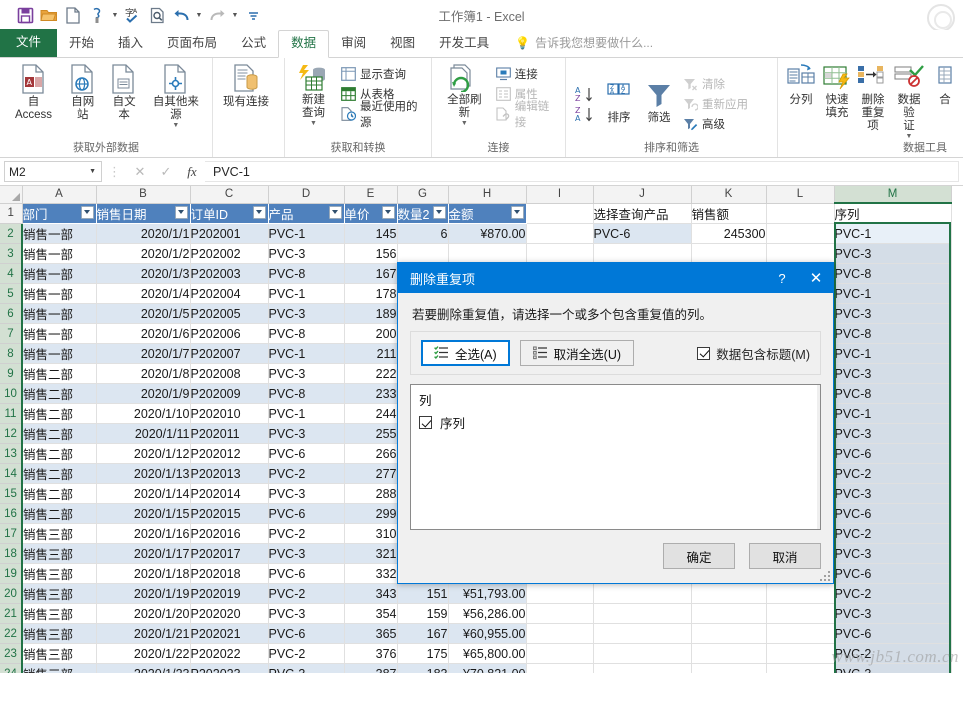 This screenshot has width=963, height=708. I want to click on cell-dept-11: 销售二部, so click(59, 413).